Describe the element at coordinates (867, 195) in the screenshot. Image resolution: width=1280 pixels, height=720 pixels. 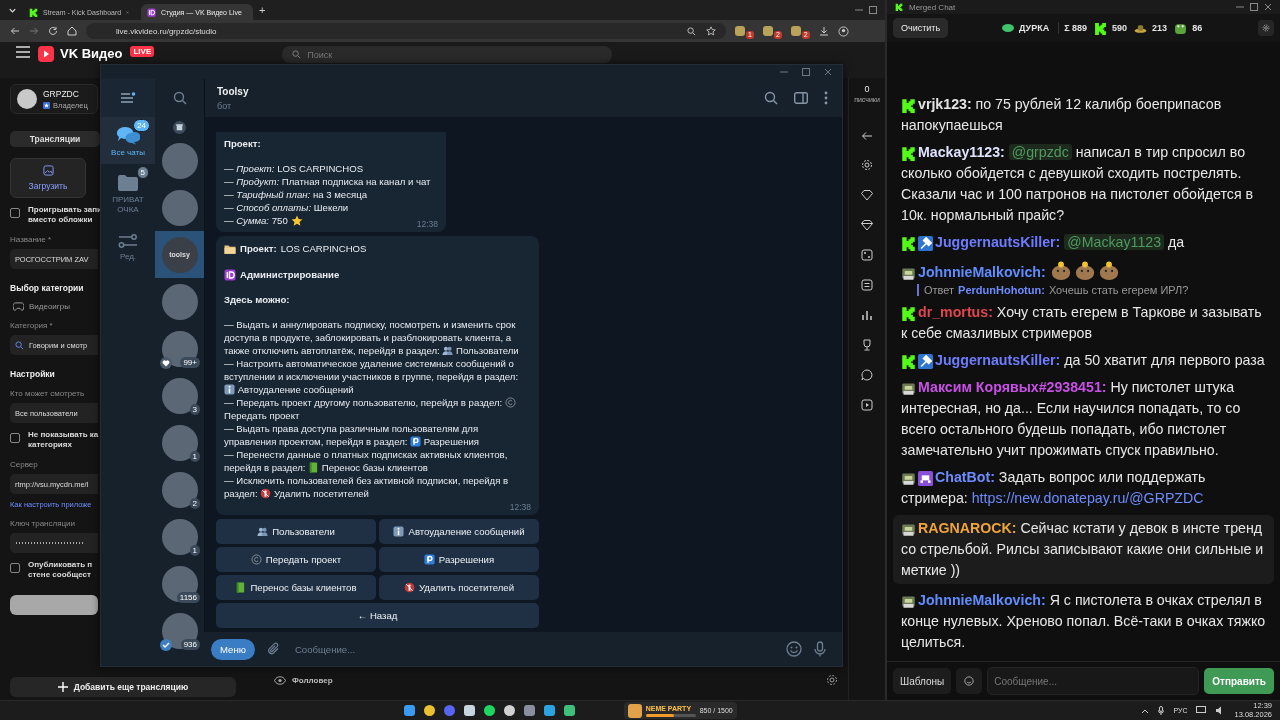
I see `diamond-icon` at that location.